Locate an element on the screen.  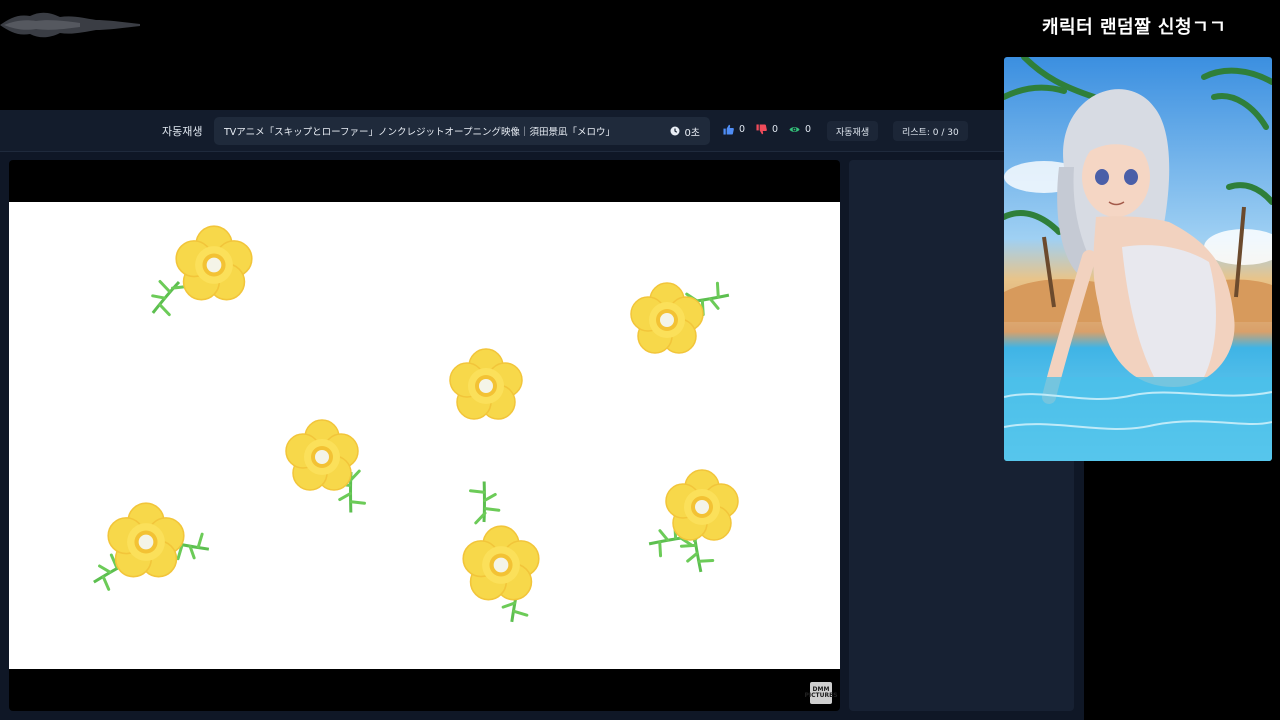
view-count: 0 is located at coordinates (808, 129).